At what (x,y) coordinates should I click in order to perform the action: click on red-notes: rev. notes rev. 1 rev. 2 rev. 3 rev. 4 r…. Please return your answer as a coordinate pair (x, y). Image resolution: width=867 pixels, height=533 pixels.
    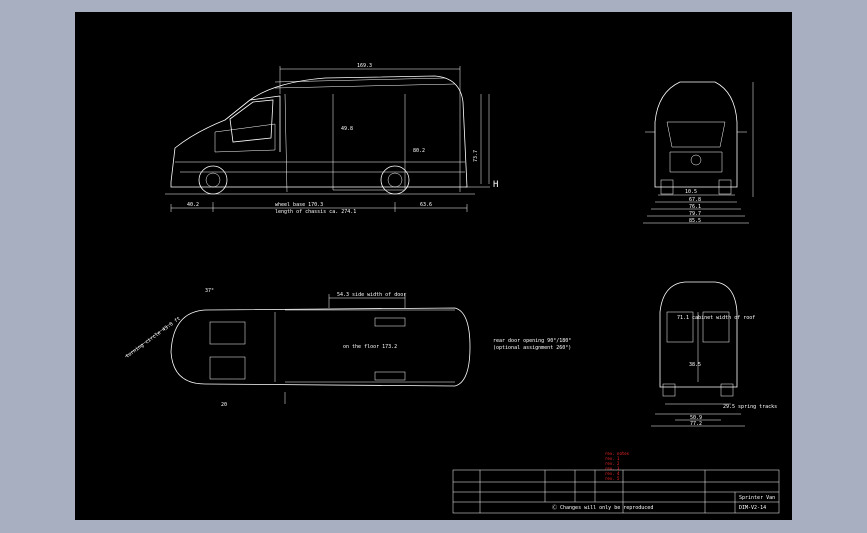
    Looking at the image, I should click on (617, 466).